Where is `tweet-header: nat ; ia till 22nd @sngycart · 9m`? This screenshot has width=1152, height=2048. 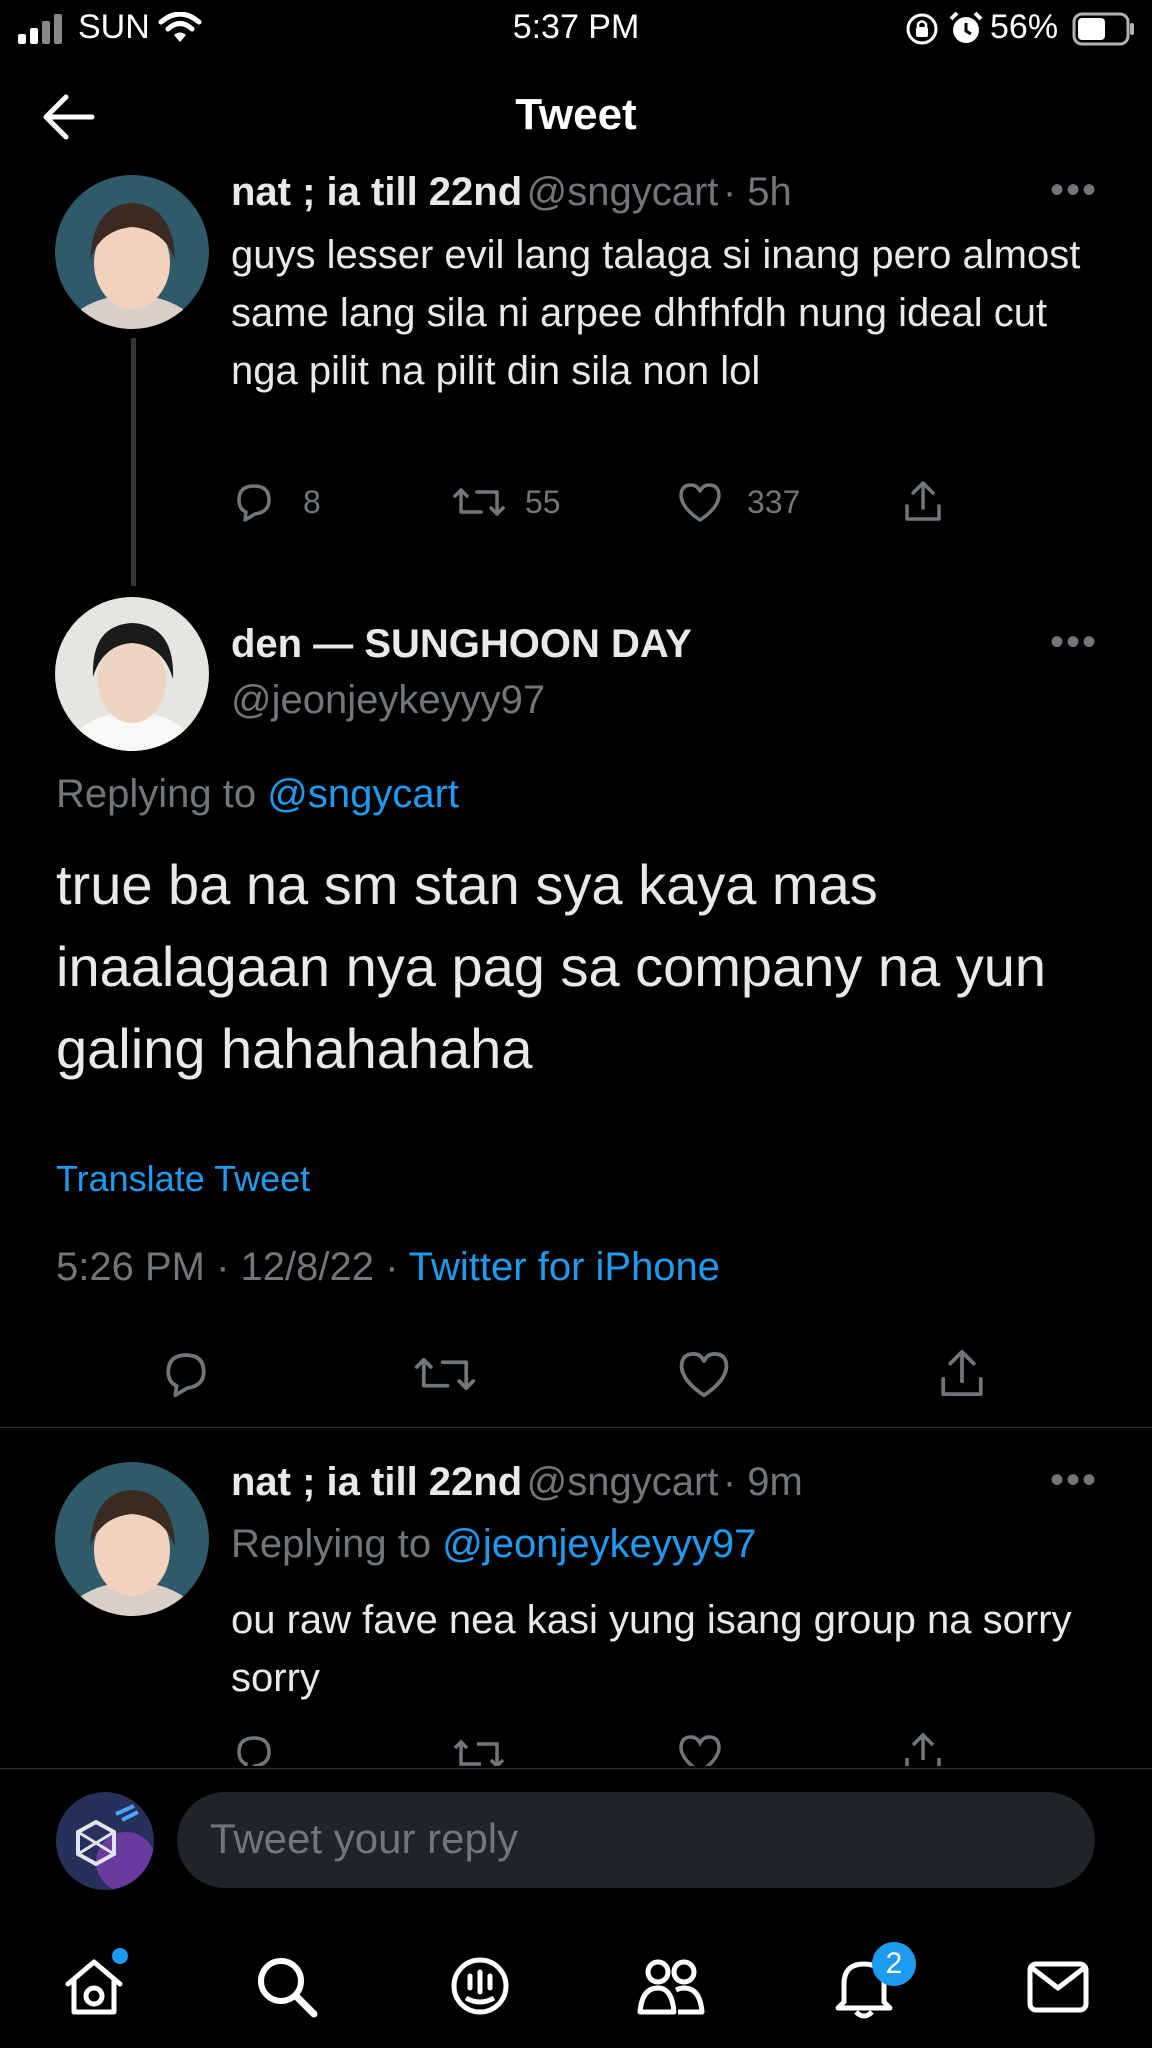
tweet-header: nat ; ia till 22nd @sngycart · 9m is located at coordinates (517, 1482).